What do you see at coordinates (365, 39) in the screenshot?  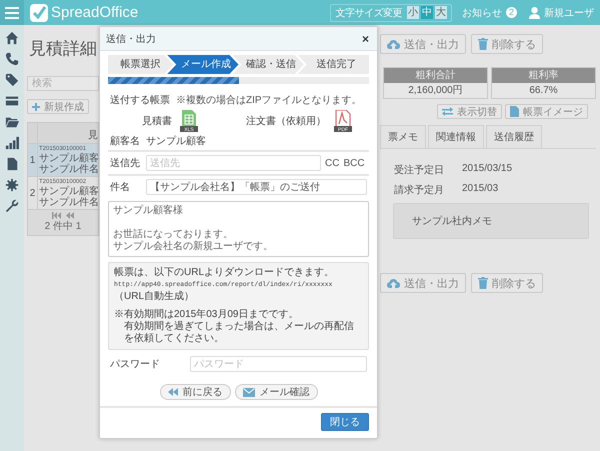 I see `close-button: ×` at bounding box center [365, 39].